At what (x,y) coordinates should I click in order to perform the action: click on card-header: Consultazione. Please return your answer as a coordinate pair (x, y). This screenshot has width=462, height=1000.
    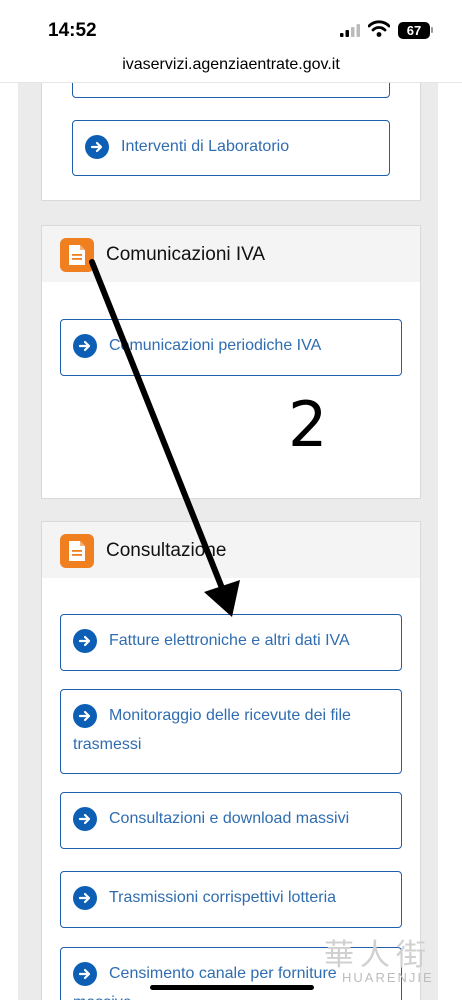
    Looking at the image, I should click on (231, 550).